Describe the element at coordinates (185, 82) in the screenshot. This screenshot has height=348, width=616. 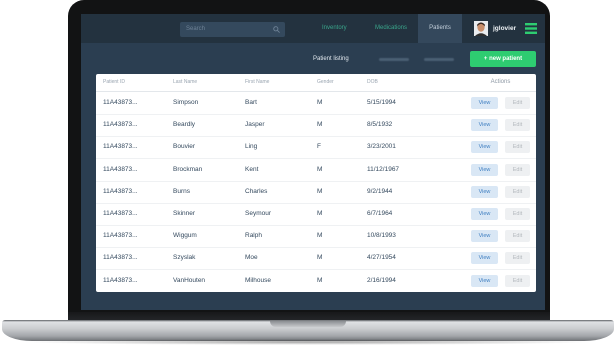
I see `column-header-last-name: Last Name` at that location.